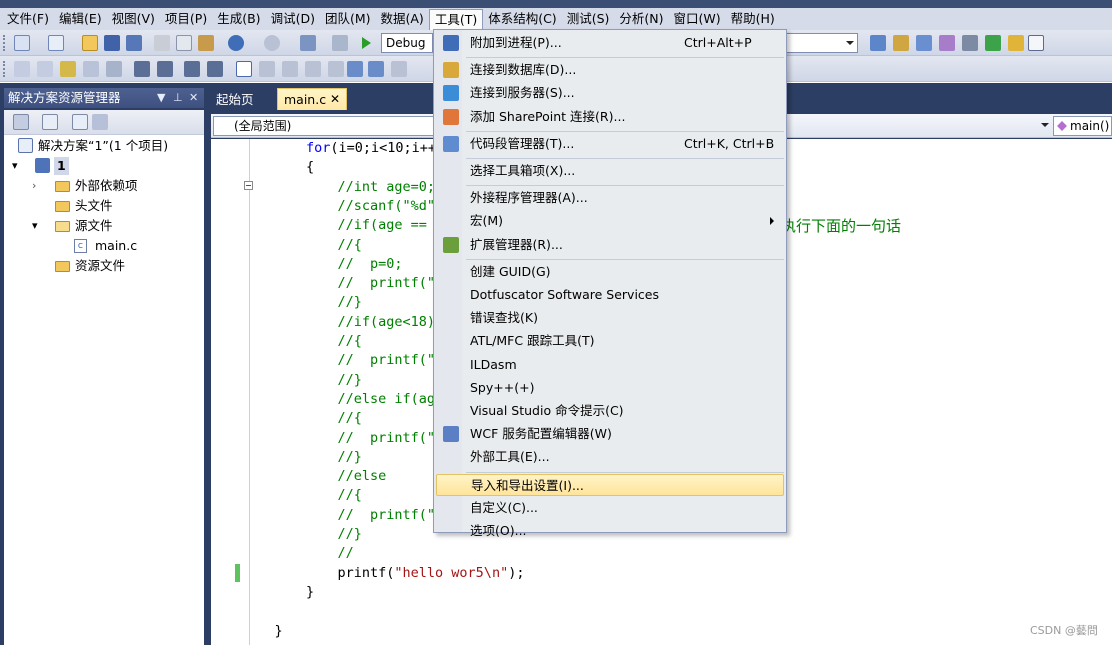  I want to click on menu-test: 测试(S), so click(588, 19).